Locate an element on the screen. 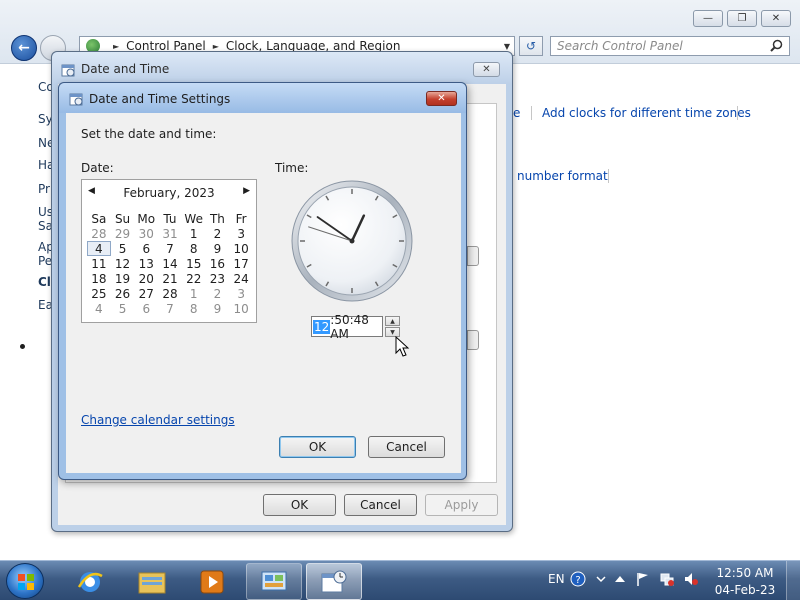 This screenshot has width=800, height=600. volume-muted-icon is located at coordinates (691, 579).